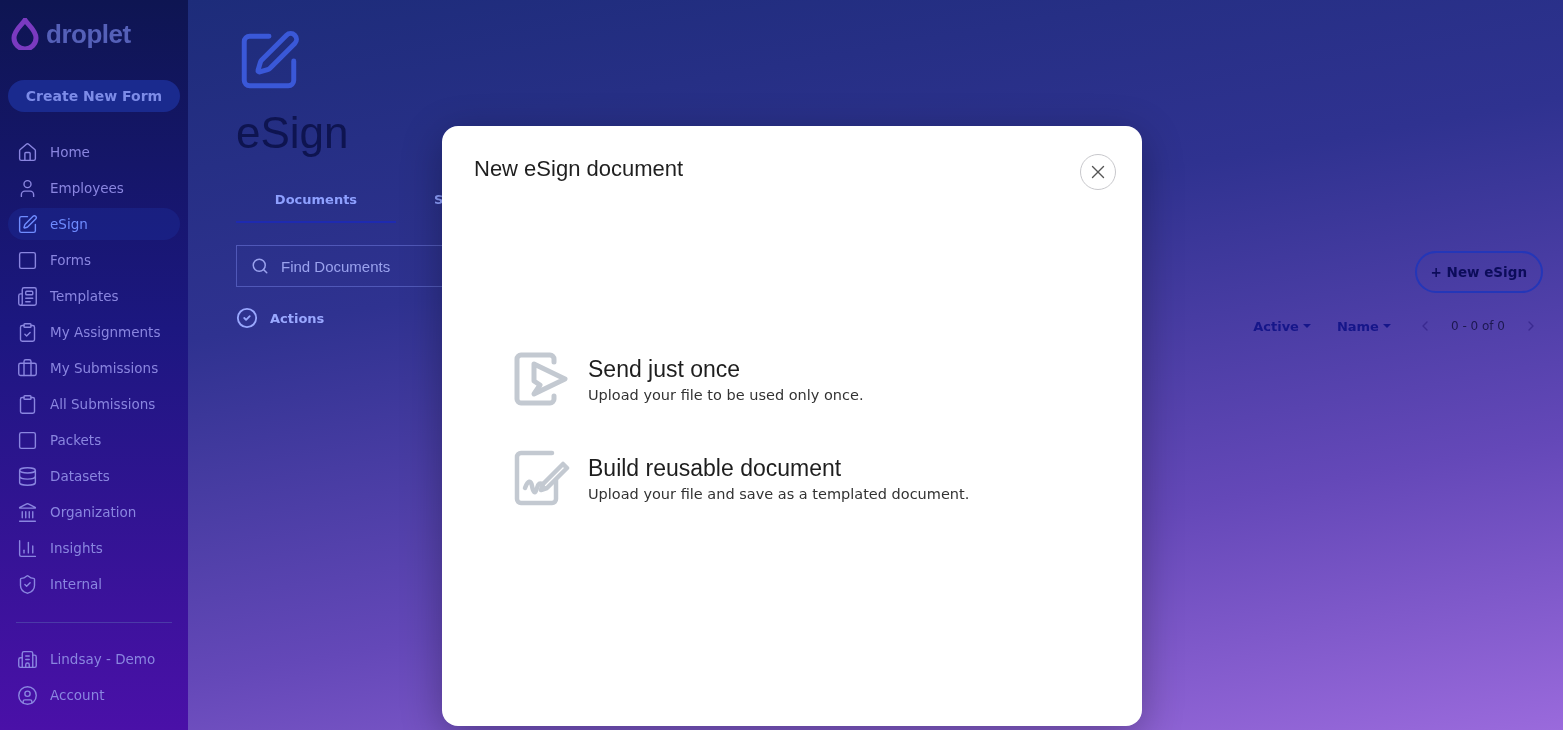  What do you see at coordinates (371, 266) in the screenshot?
I see `search-input: Find Documents` at bounding box center [371, 266].